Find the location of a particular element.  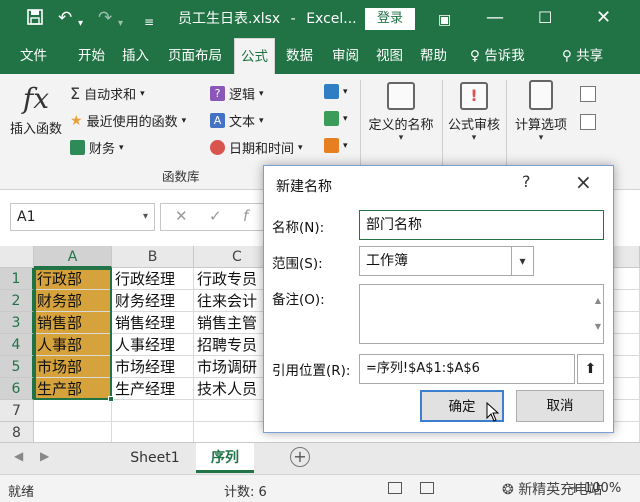

row-header: 5 is located at coordinates (17, 367).